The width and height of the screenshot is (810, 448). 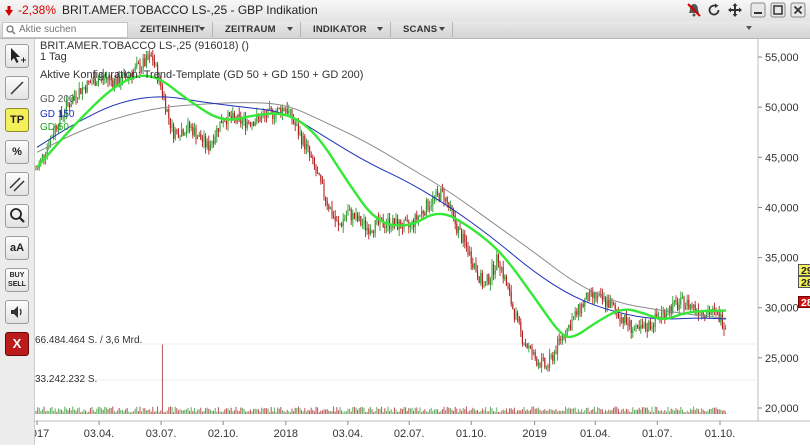 I want to click on percent-tool: %, so click(x=17, y=152).